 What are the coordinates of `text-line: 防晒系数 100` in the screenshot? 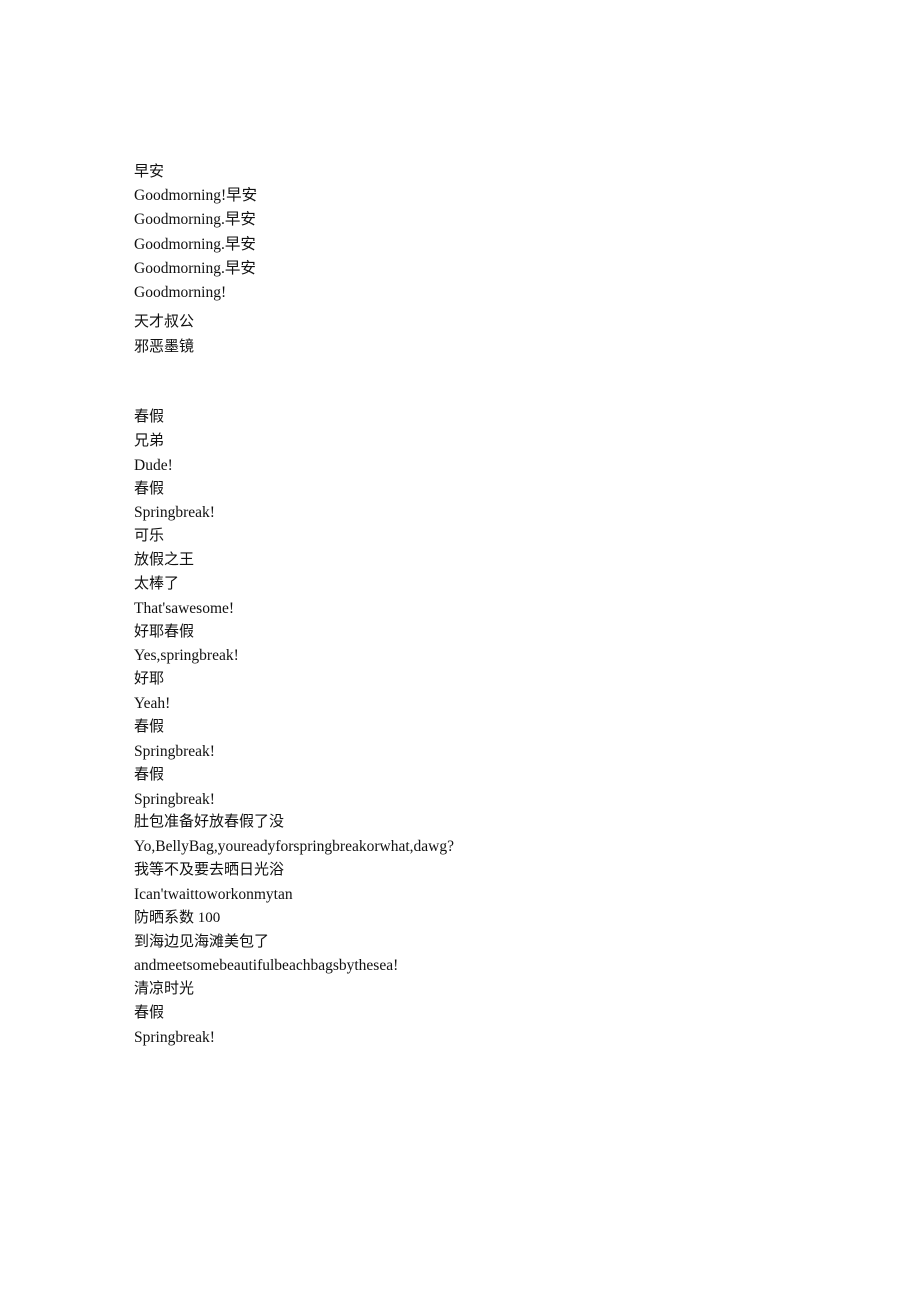 It's located at (177, 917).